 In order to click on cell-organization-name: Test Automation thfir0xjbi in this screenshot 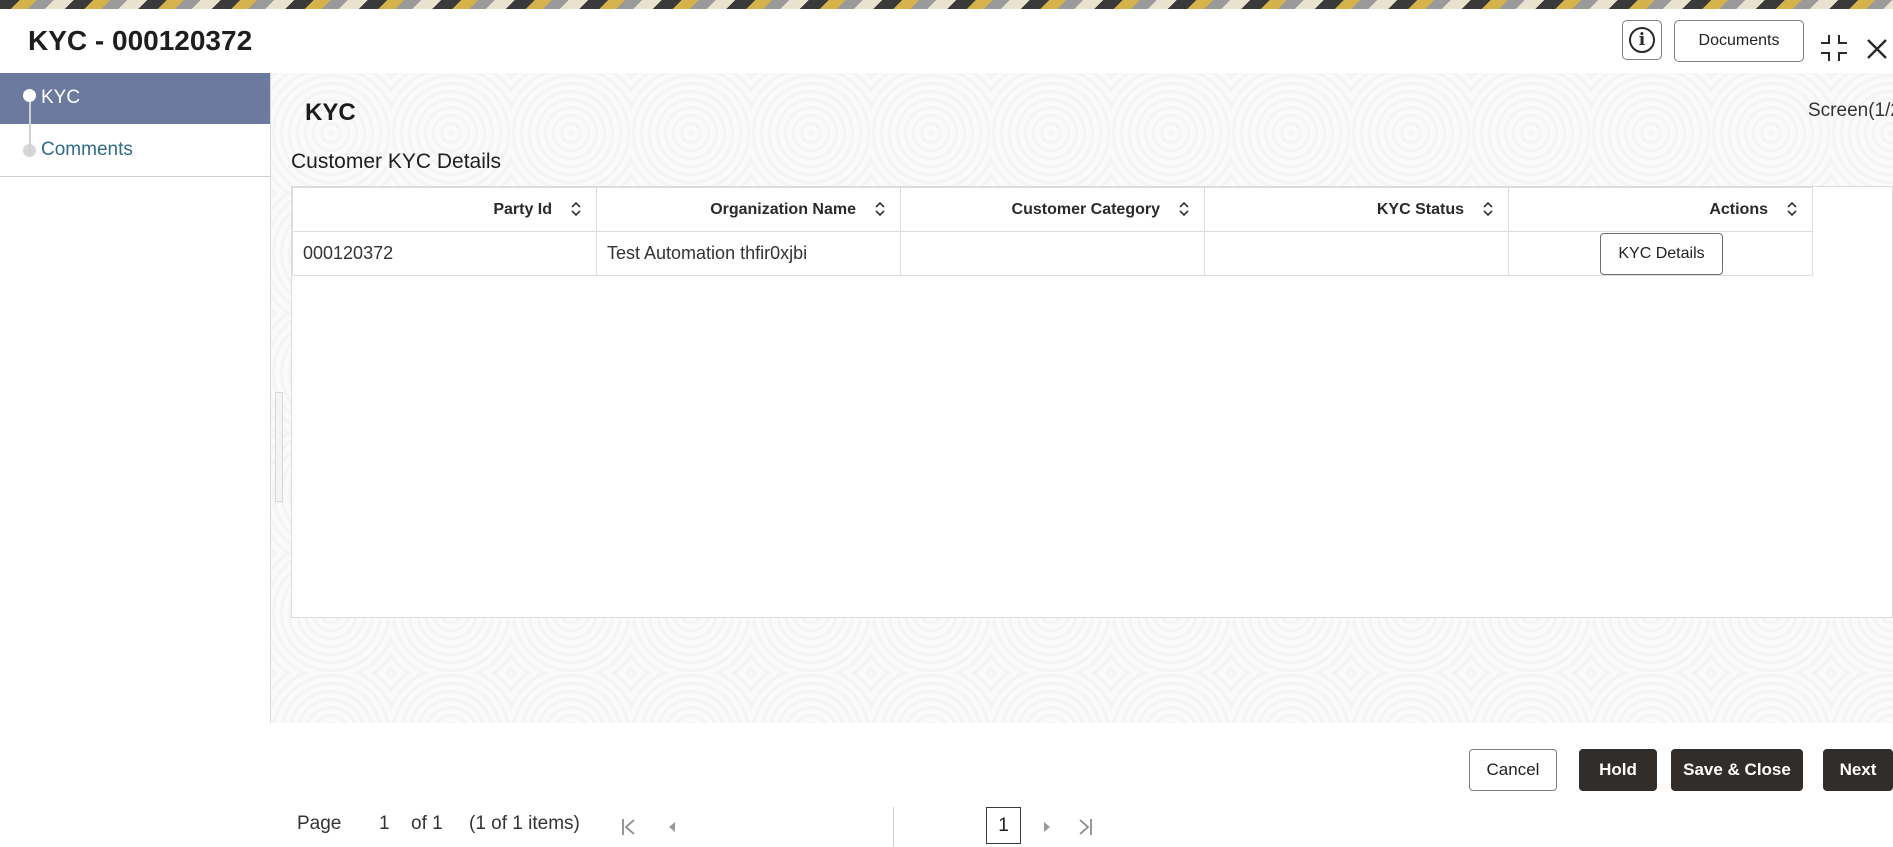, I will do `click(748, 253)`.